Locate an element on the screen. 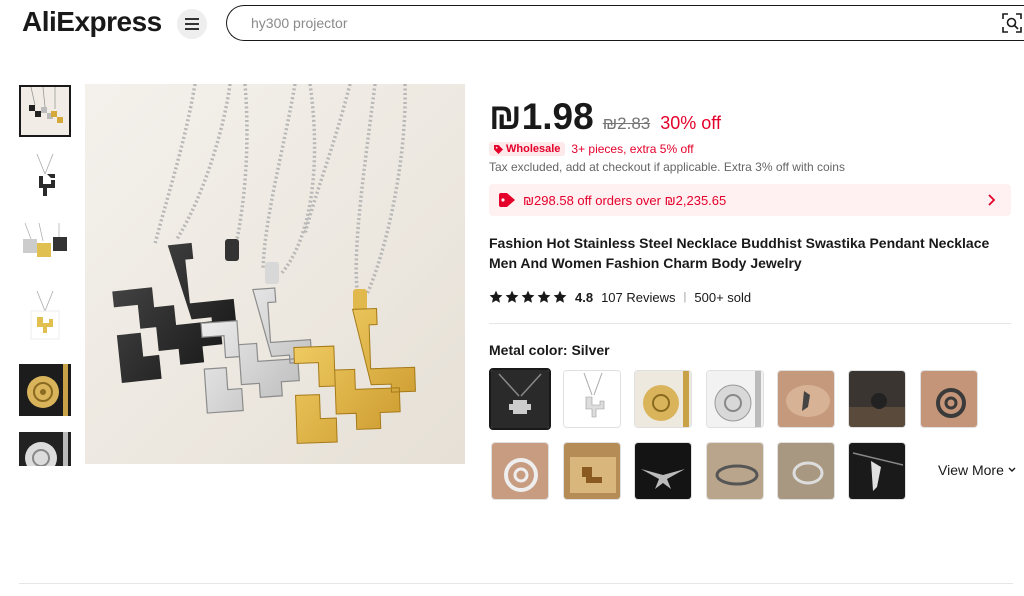  divider-bottom is located at coordinates (516, 583).